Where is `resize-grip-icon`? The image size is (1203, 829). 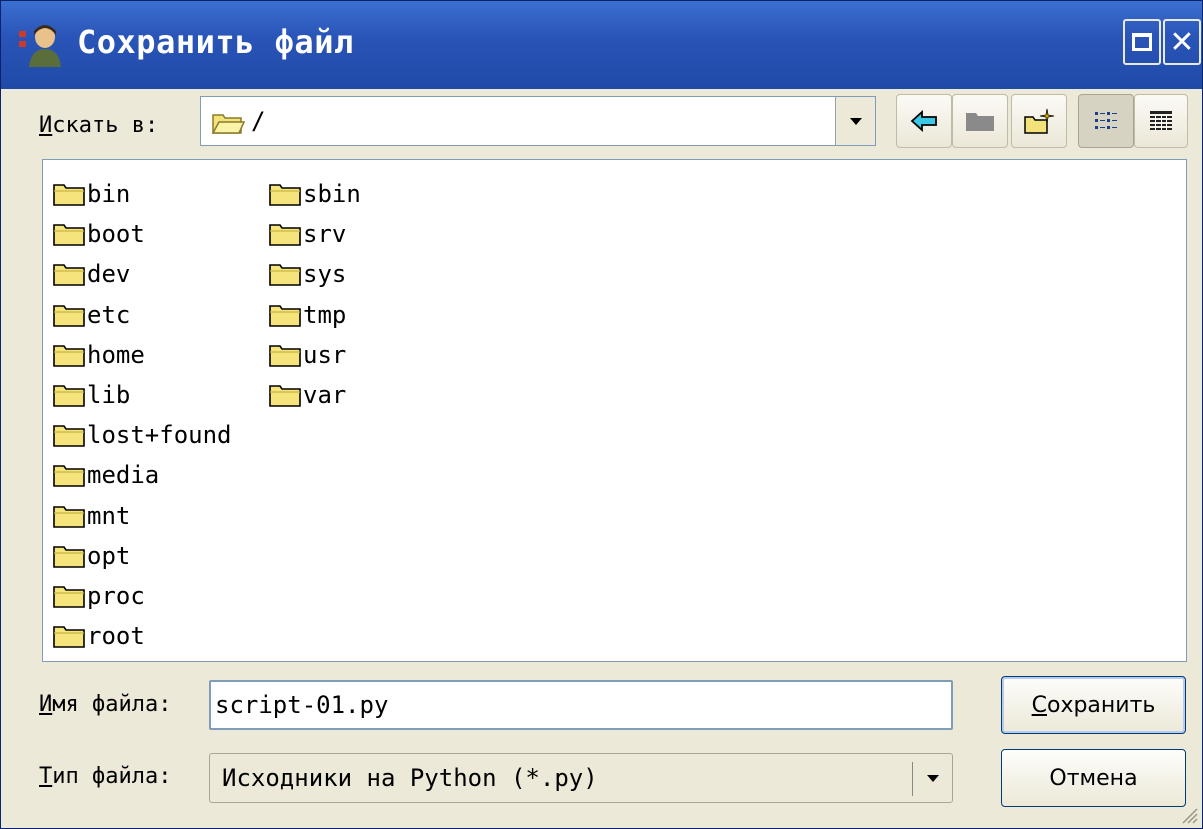 resize-grip-icon is located at coordinates (1189, 815).